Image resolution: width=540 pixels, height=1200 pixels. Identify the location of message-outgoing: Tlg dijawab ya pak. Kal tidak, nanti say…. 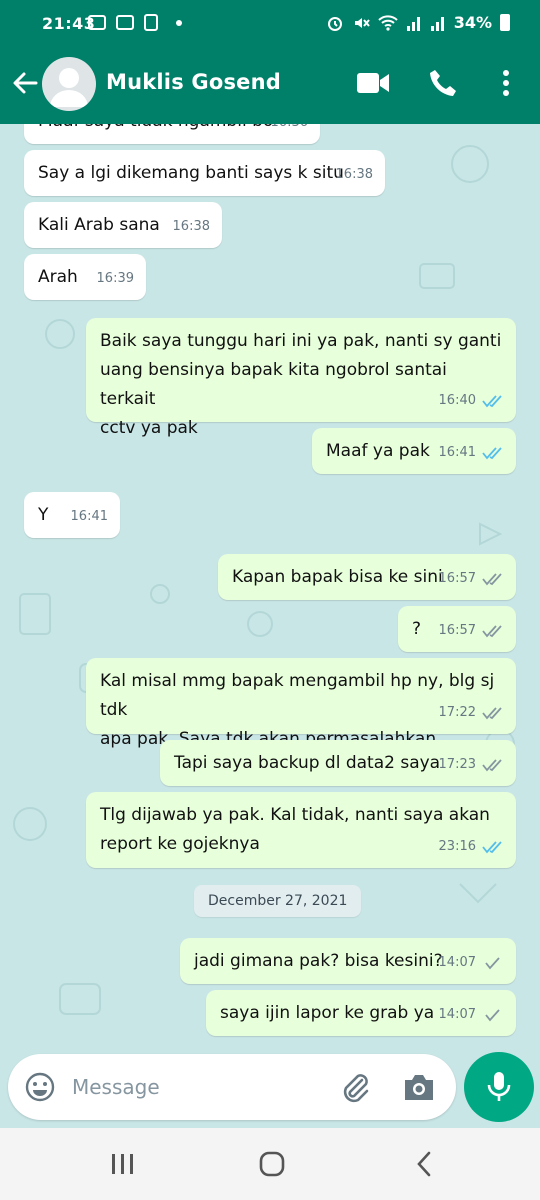
(301, 830).